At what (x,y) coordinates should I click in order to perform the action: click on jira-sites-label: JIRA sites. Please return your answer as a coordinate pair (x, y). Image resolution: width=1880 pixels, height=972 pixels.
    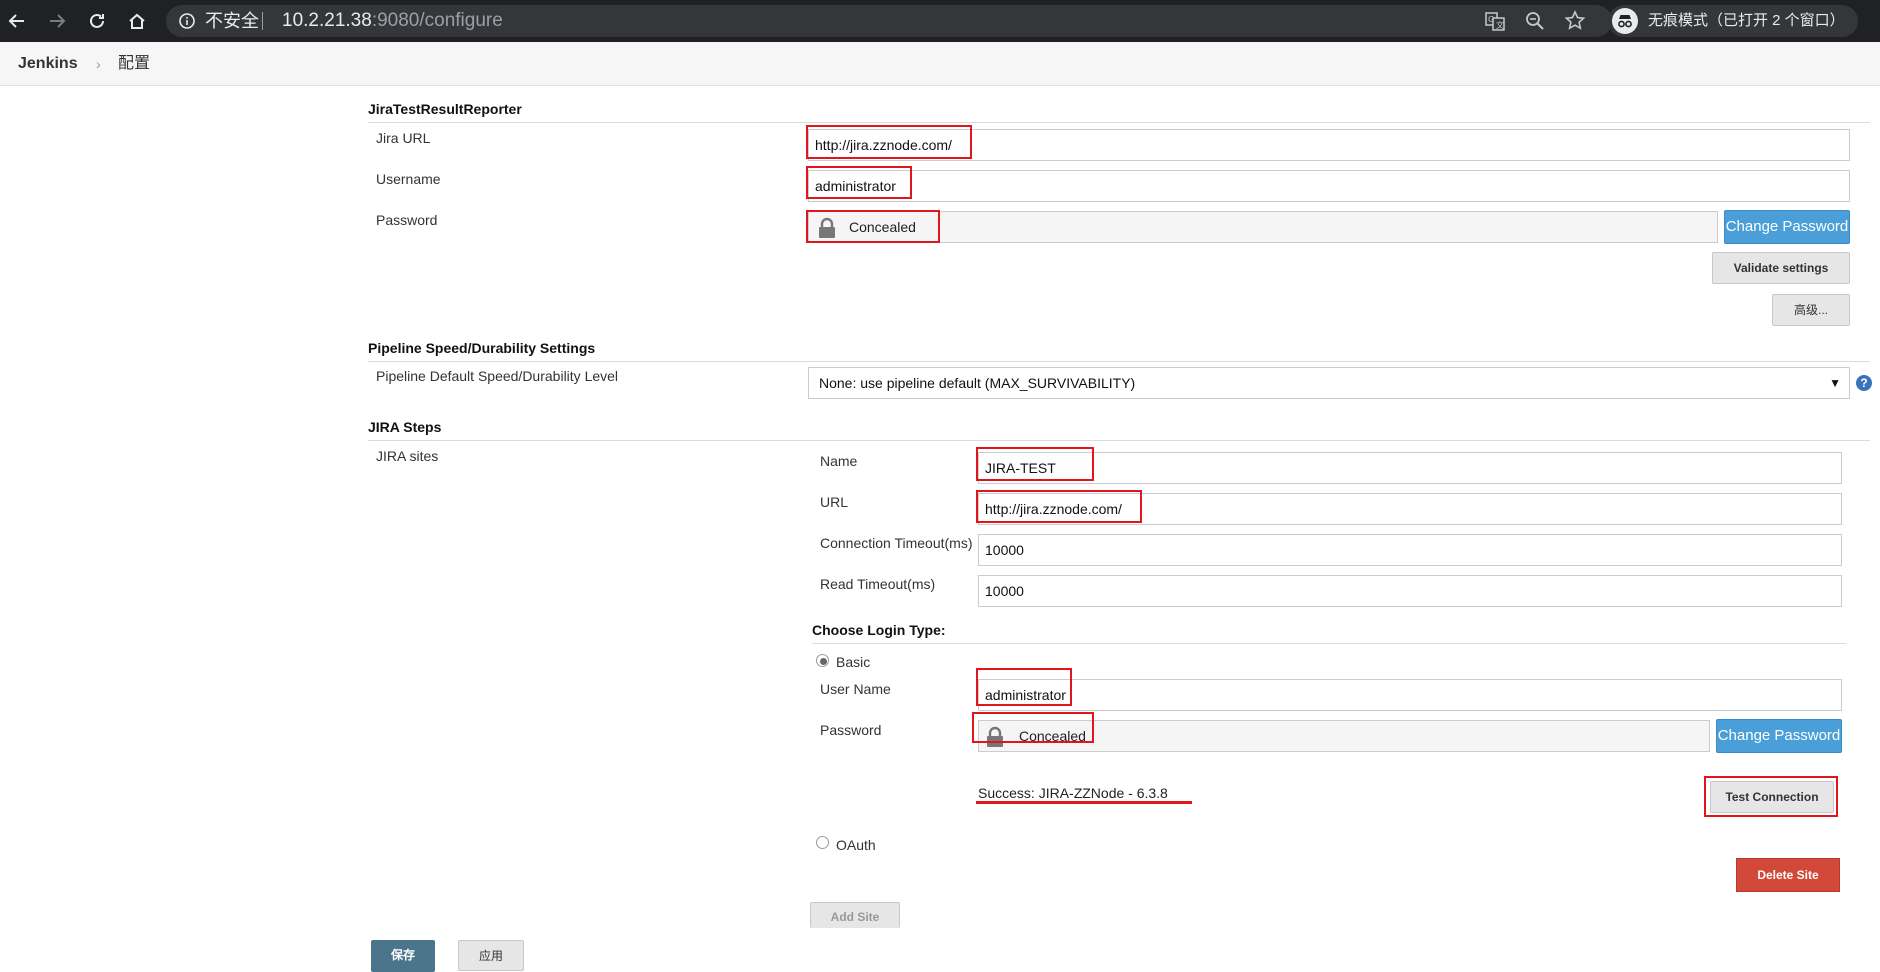
    Looking at the image, I should click on (407, 456).